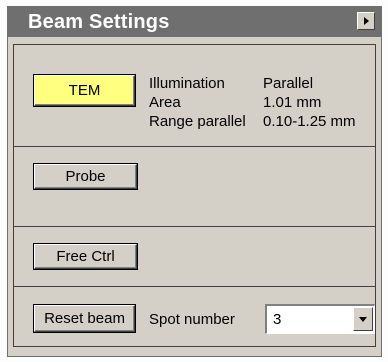 The image size is (388, 362). I want to click on spot-number-label: Spot number, so click(192, 319).